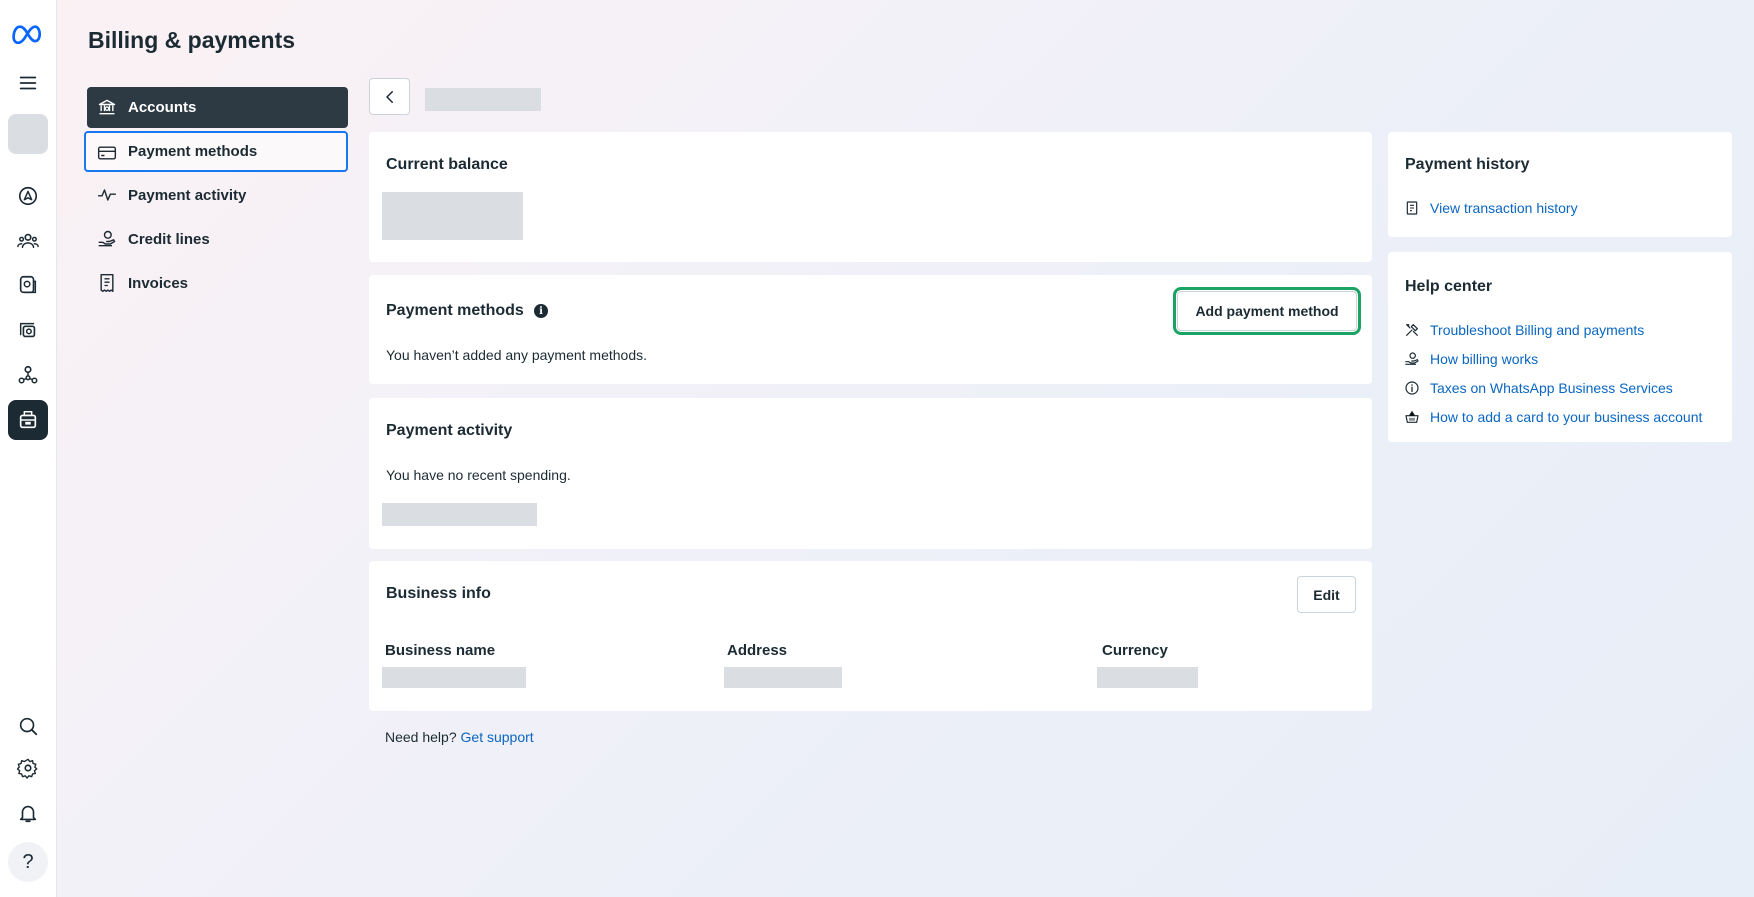  What do you see at coordinates (438, 593) in the screenshot?
I see `business-info-title: Business info` at bounding box center [438, 593].